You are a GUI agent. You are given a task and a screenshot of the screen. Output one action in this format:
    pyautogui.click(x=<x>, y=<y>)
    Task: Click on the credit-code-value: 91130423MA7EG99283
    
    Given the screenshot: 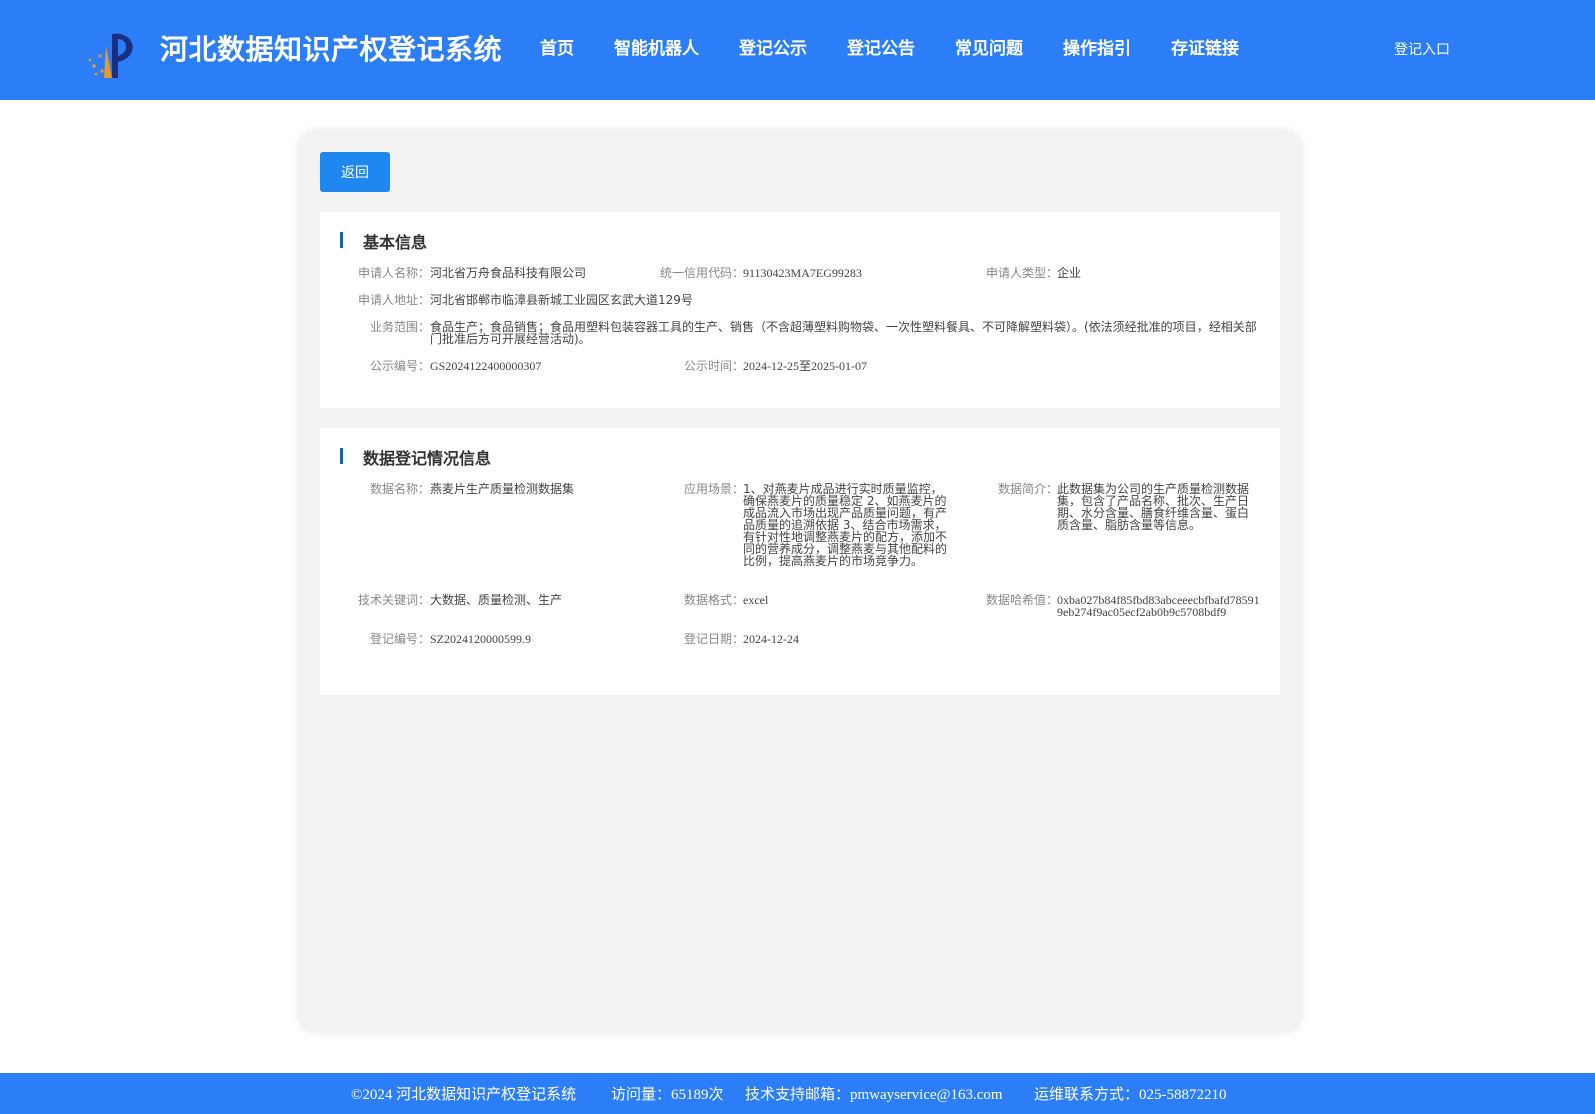 What is the action you would take?
    pyautogui.click(x=802, y=273)
    